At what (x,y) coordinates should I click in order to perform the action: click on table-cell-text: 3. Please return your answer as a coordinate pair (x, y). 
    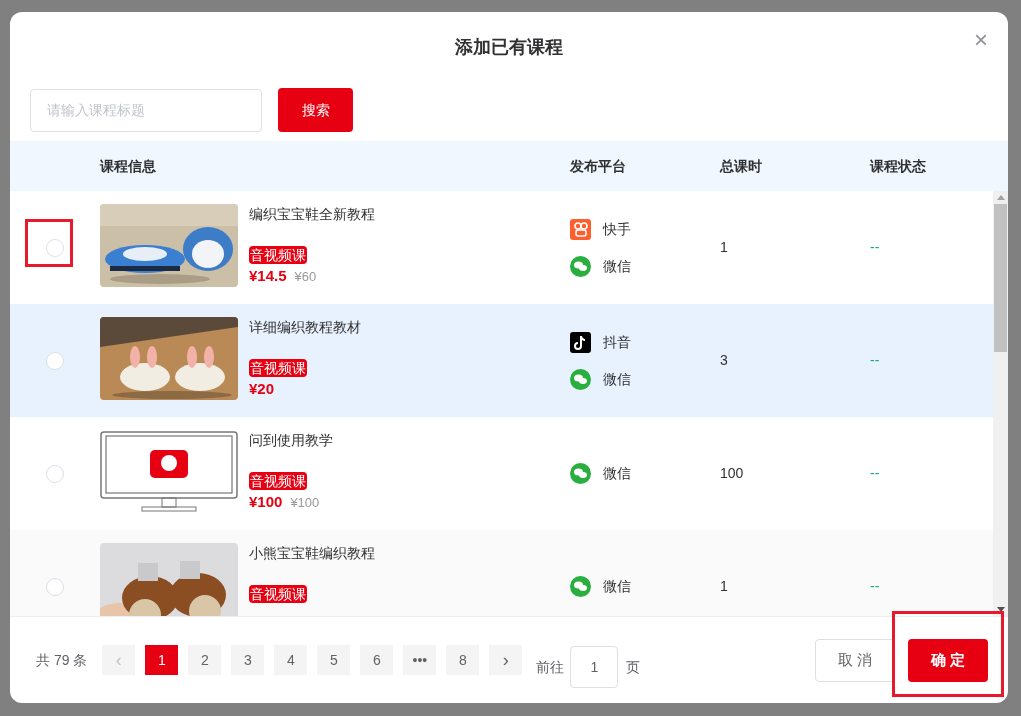
    Looking at the image, I should click on (724, 360).